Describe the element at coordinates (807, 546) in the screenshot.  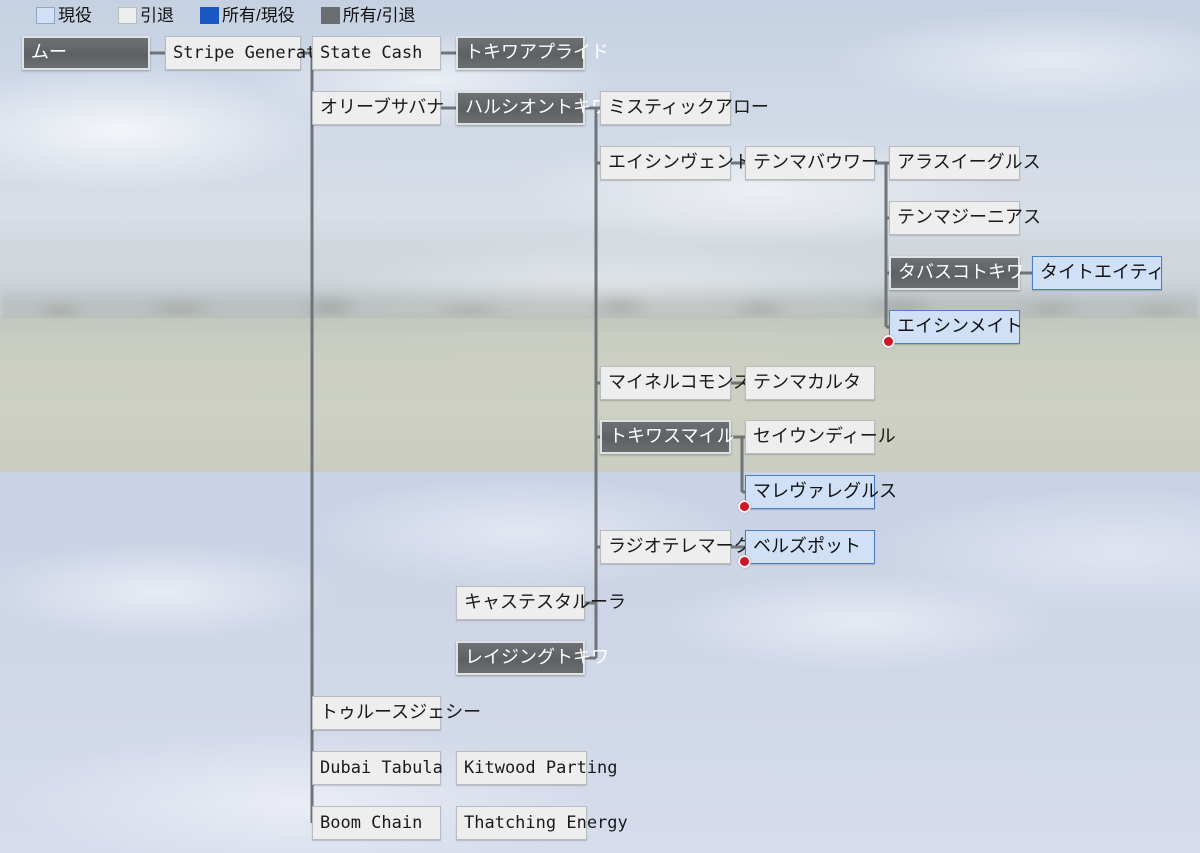
I see `pedigree-node-label: ベルズポット` at that location.